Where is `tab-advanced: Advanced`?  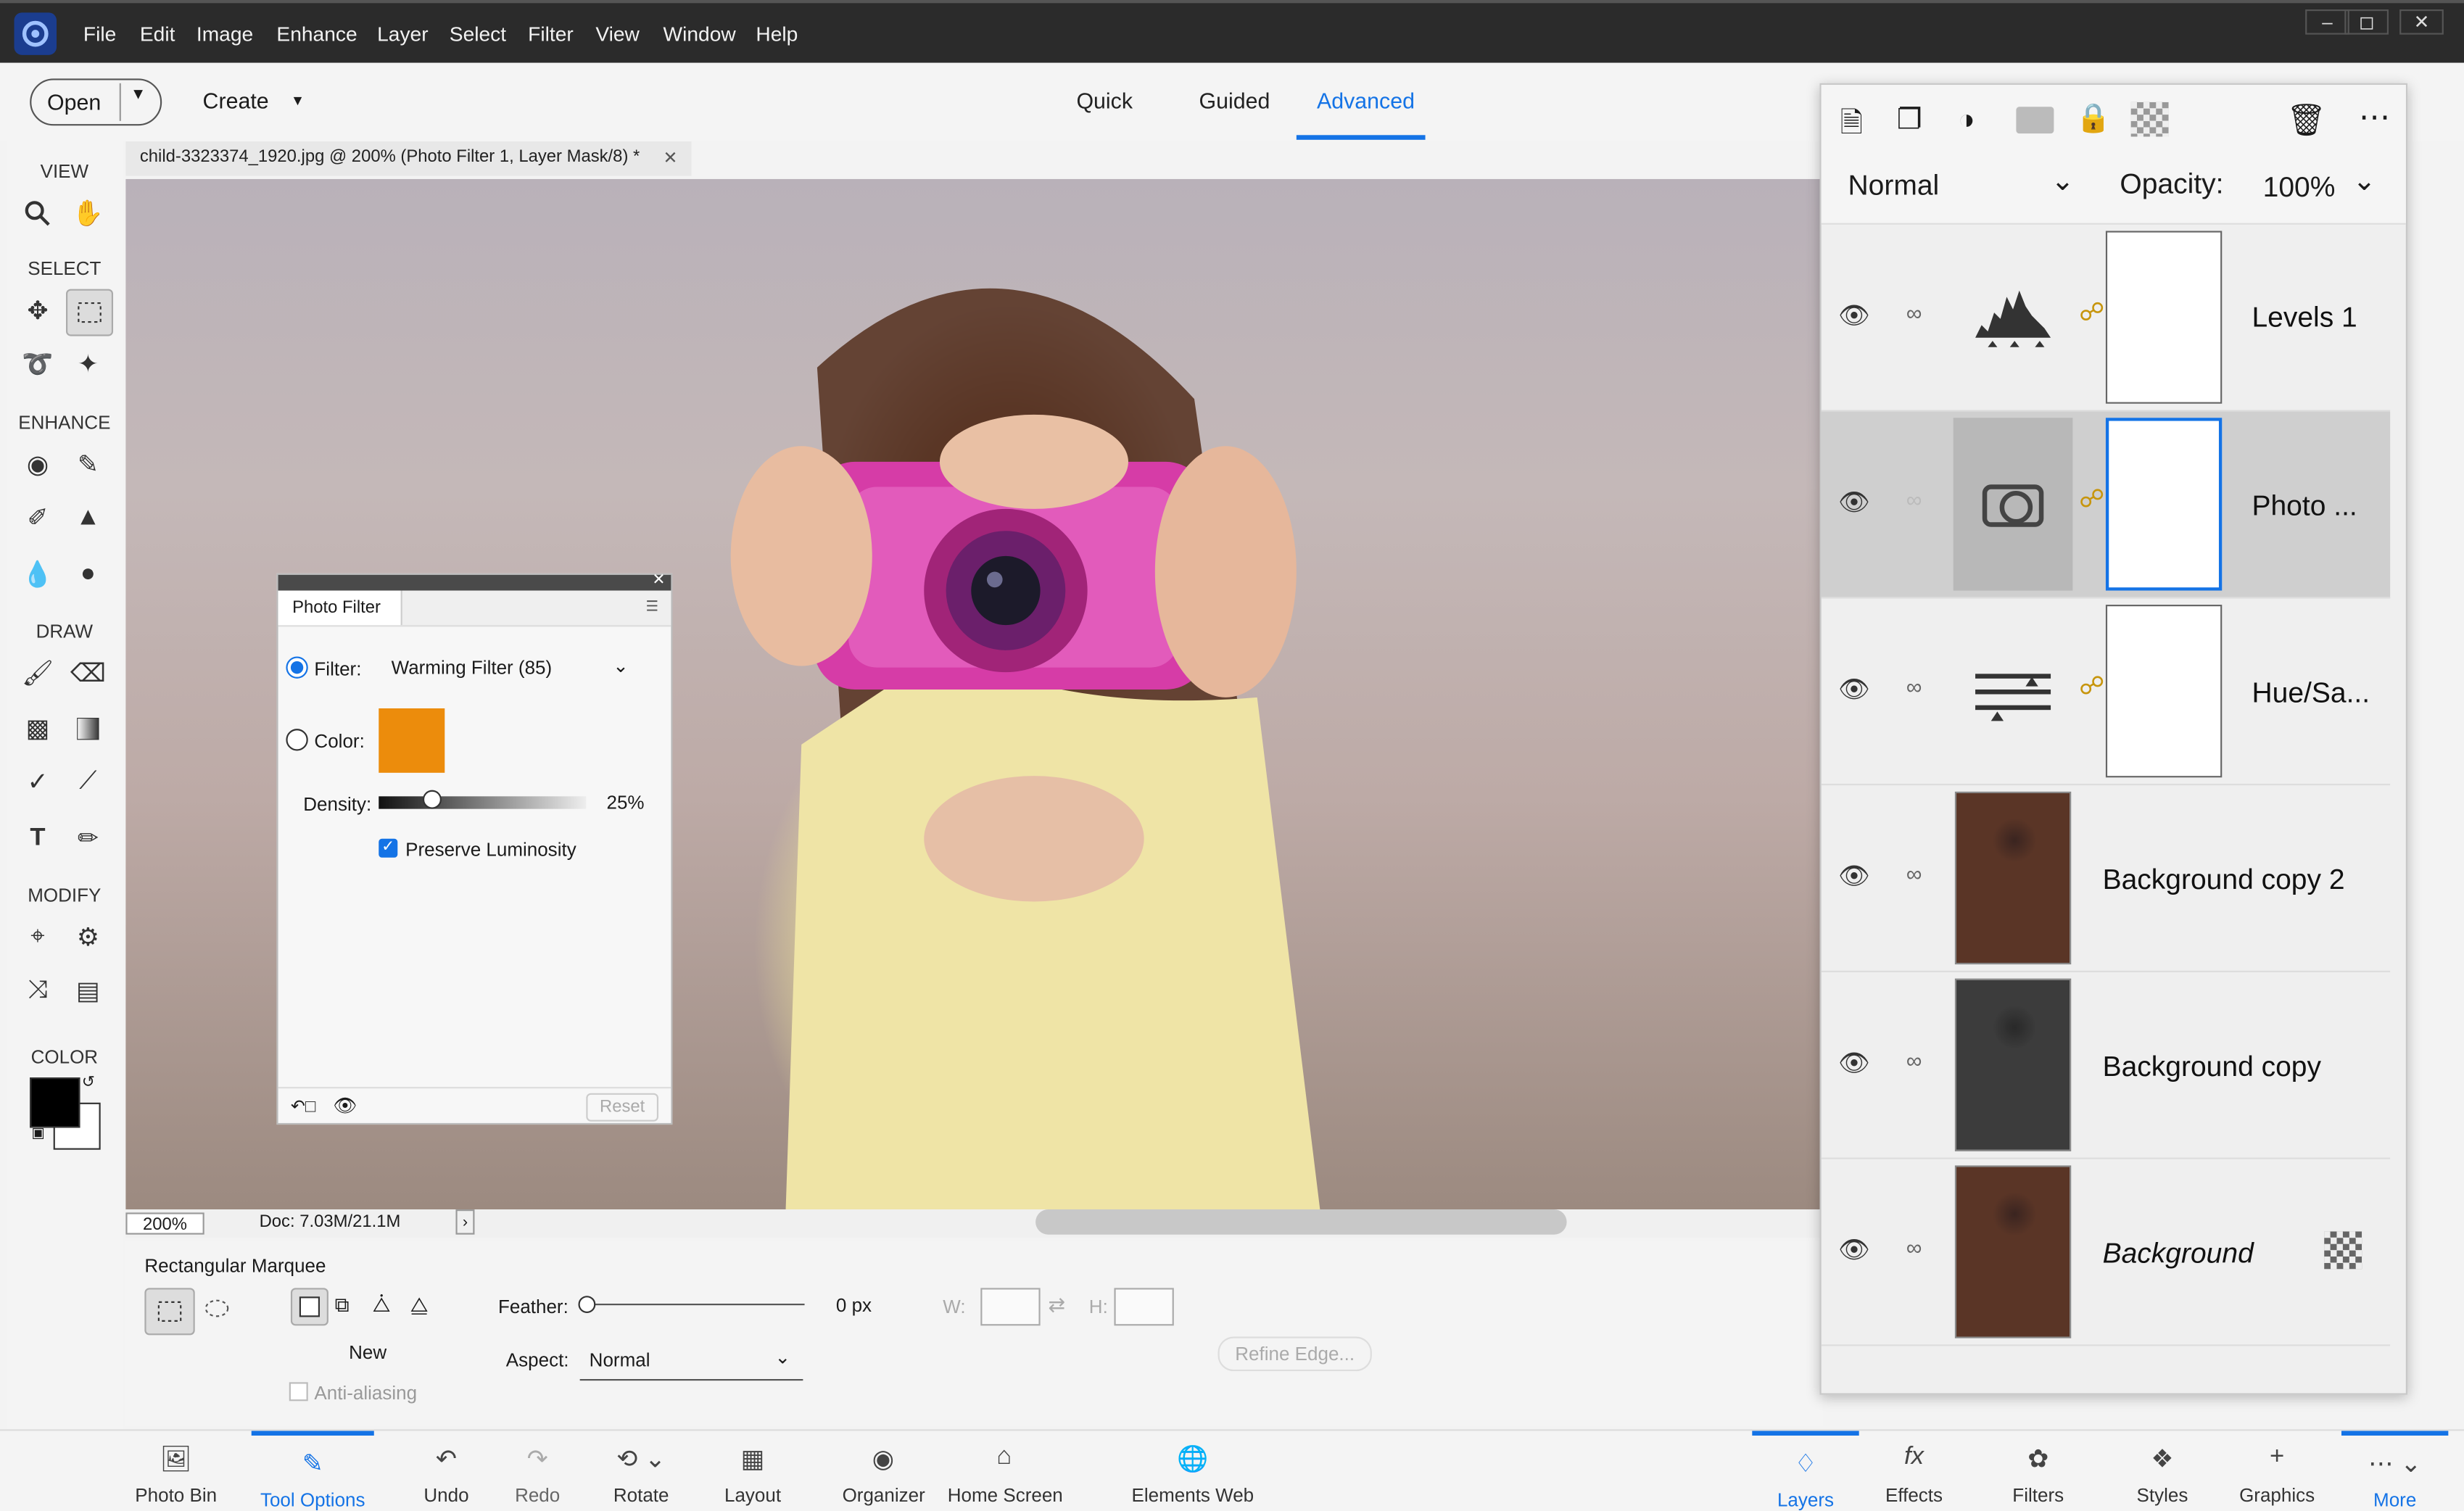 tab-advanced: Advanced is located at coordinates (1366, 100).